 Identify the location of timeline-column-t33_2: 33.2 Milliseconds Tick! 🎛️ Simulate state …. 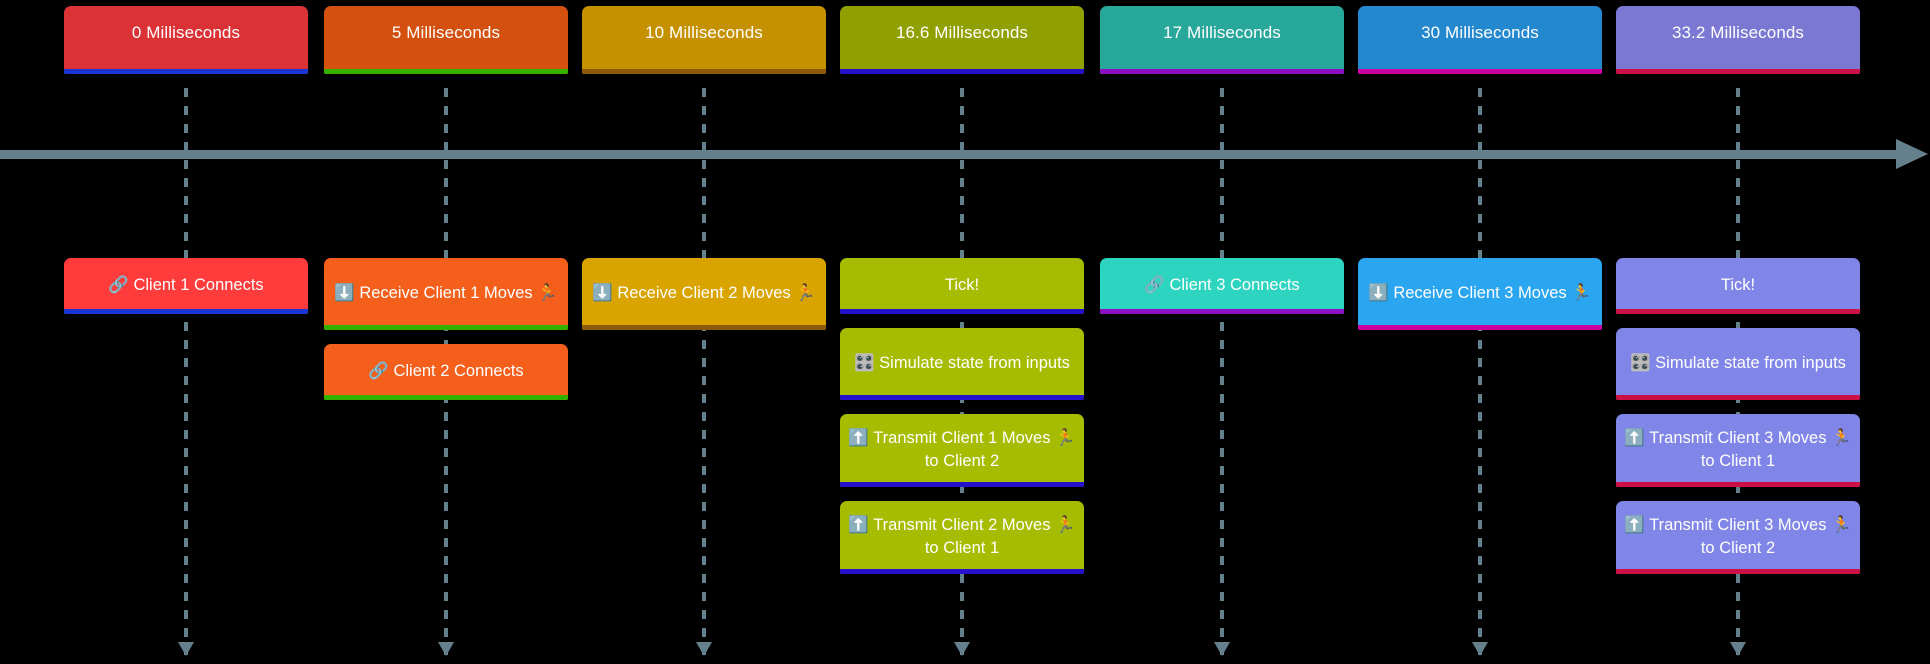
(1738, 332).